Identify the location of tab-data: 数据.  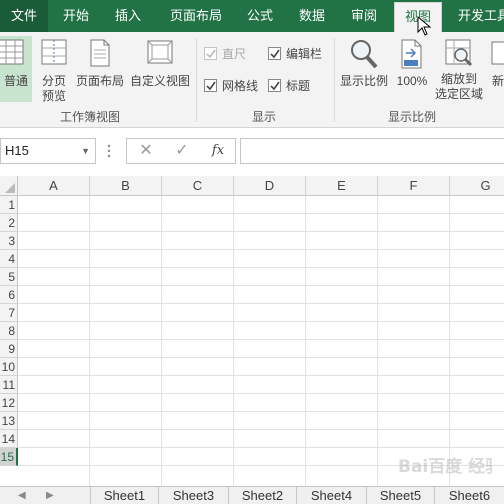
(312, 16).